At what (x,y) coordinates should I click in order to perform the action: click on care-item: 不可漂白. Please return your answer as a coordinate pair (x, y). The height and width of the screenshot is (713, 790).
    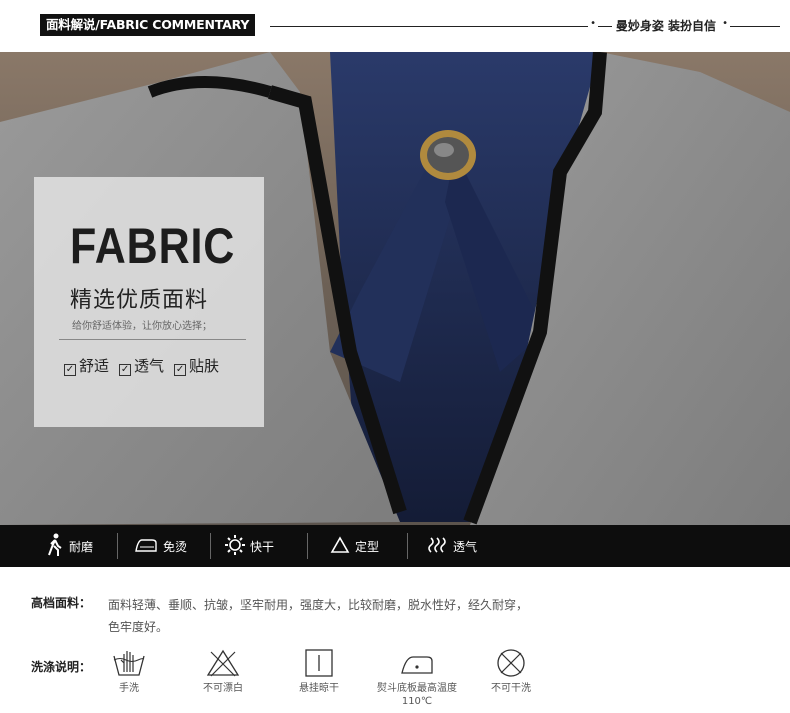
    Looking at the image, I should click on (223, 671).